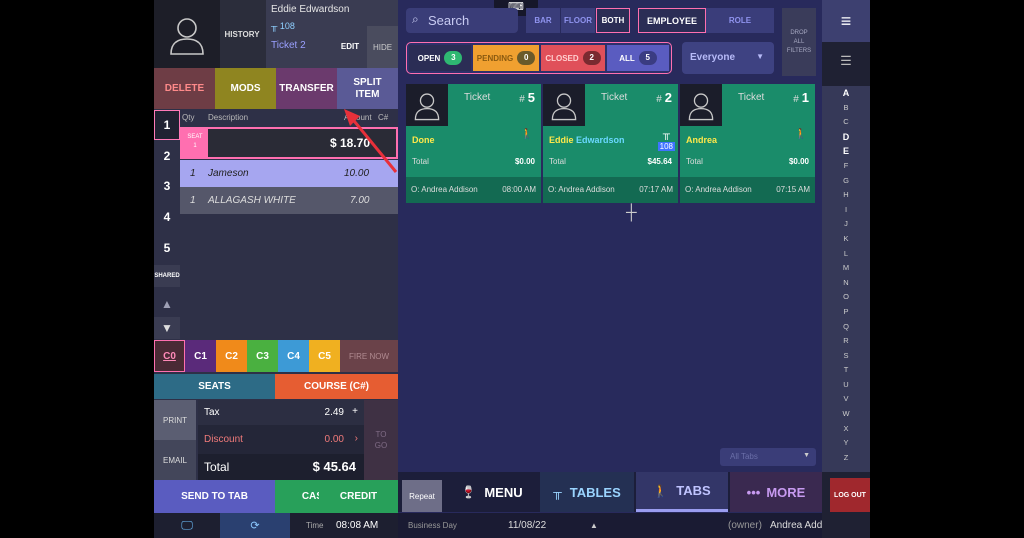 The image size is (1024, 538). I want to click on alpha-index-letter: Q, so click(846, 327).